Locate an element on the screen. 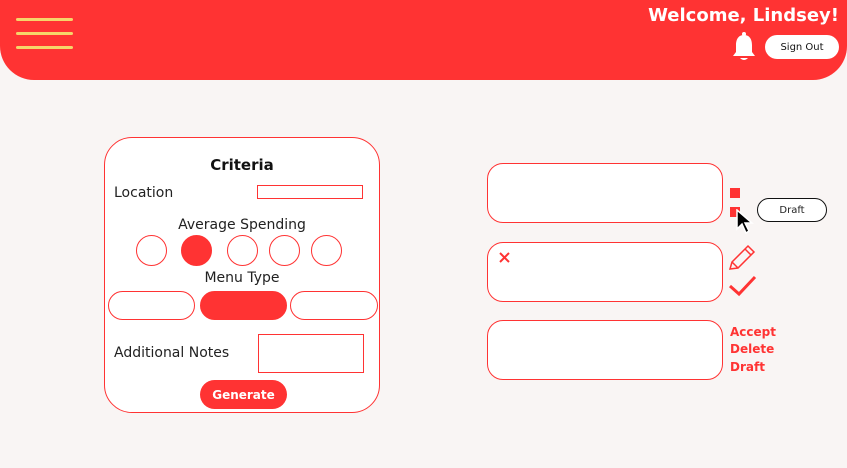 This screenshot has height=468, width=847. additional-notes-input is located at coordinates (311, 353).